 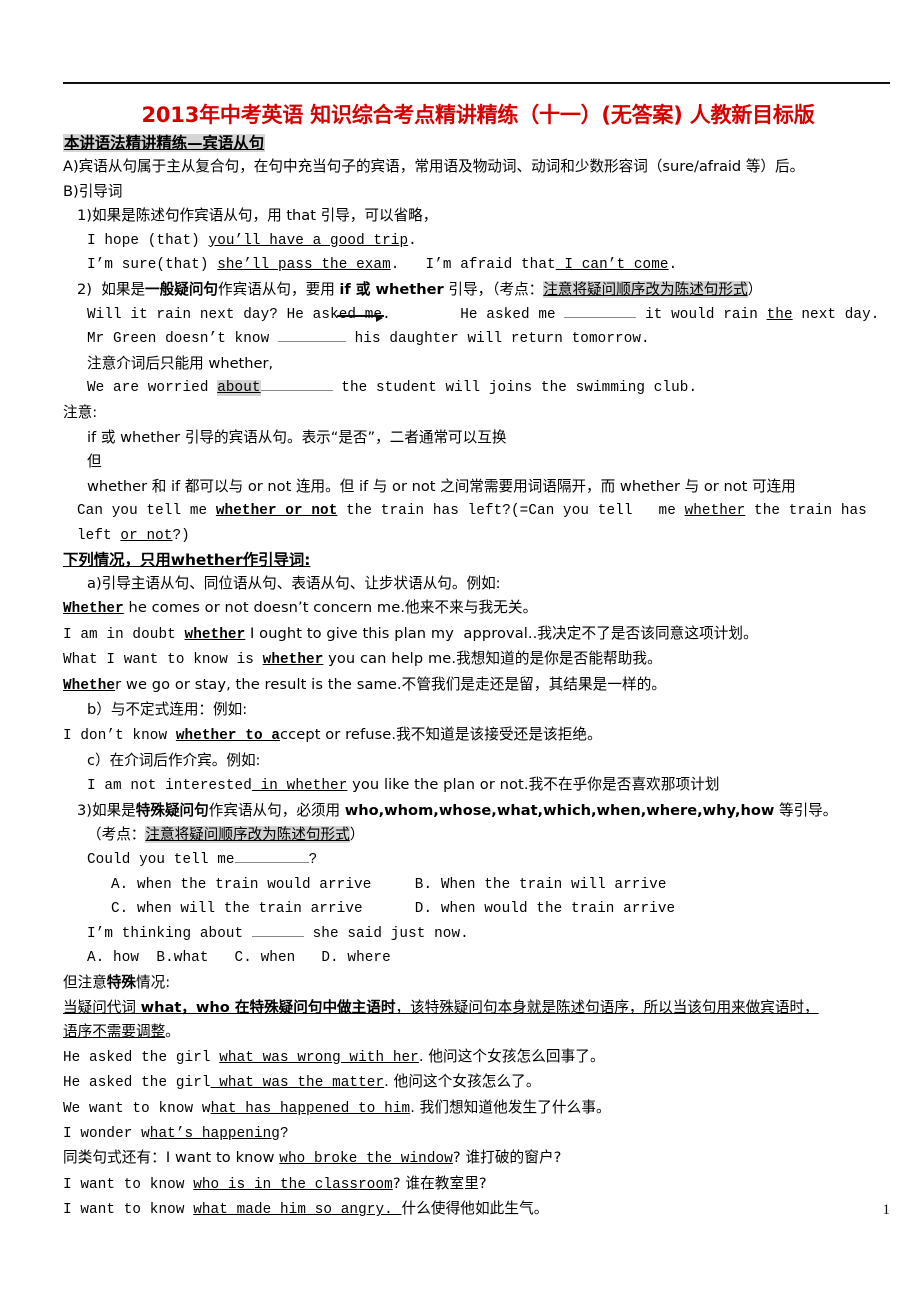 What do you see at coordinates (187, 559) in the screenshot?
I see `whether-heading-text: 下列情况，只用whether作引导词:` at bounding box center [187, 559].